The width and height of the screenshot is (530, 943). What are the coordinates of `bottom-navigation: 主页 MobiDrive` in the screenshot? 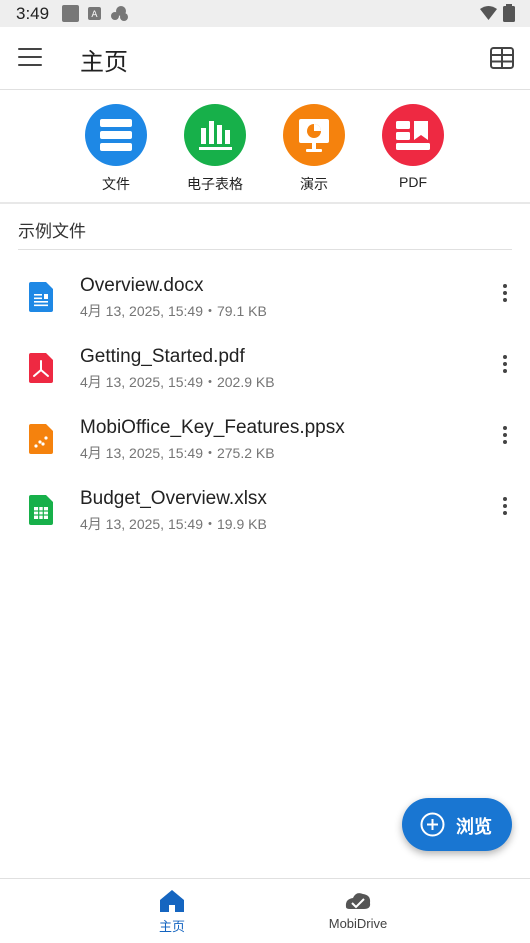 It's located at (265, 910).